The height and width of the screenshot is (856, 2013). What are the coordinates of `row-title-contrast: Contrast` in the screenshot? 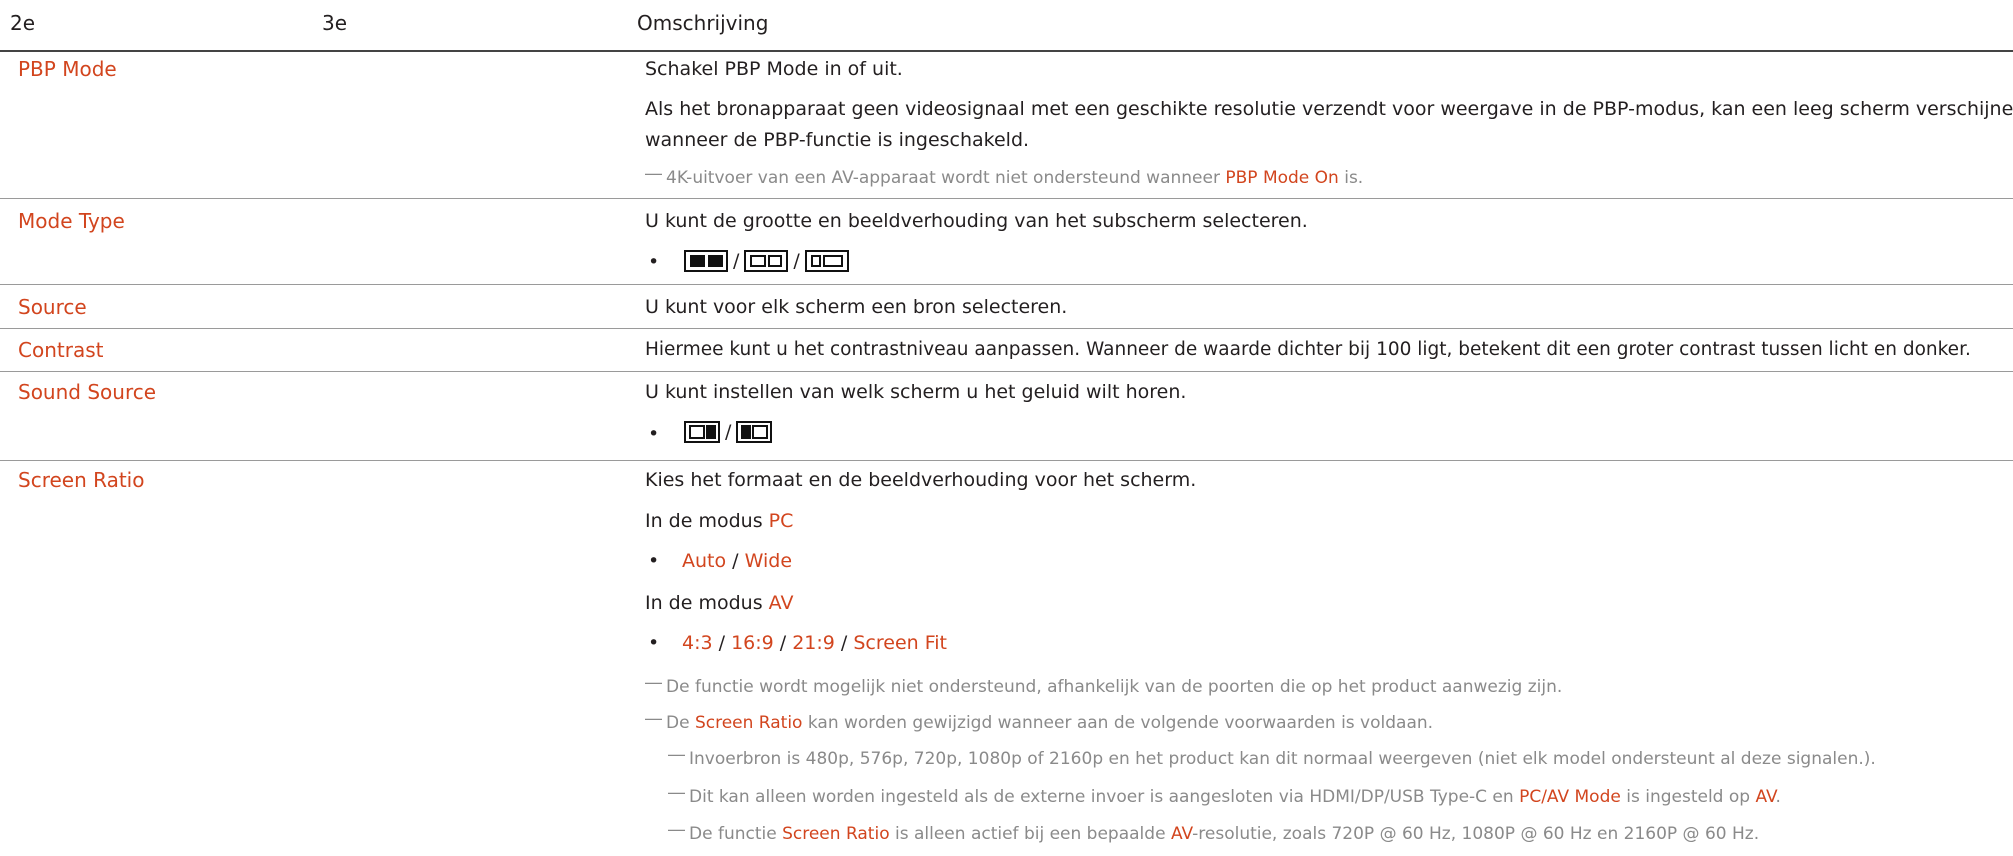 It's located at (61, 350).